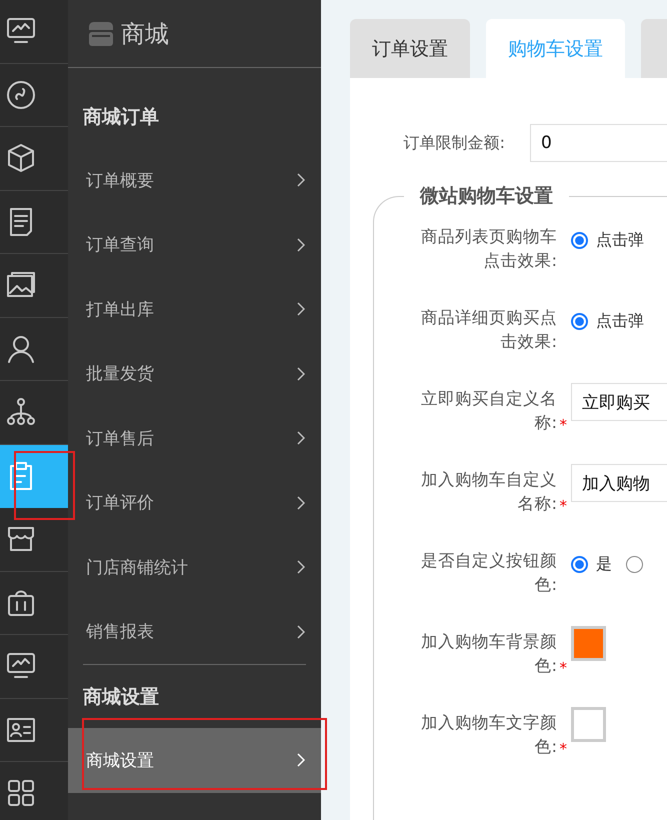 Image resolution: width=667 pixels, height=820 pixels. I want to click on tab: 订单设置, so click(410, 48).